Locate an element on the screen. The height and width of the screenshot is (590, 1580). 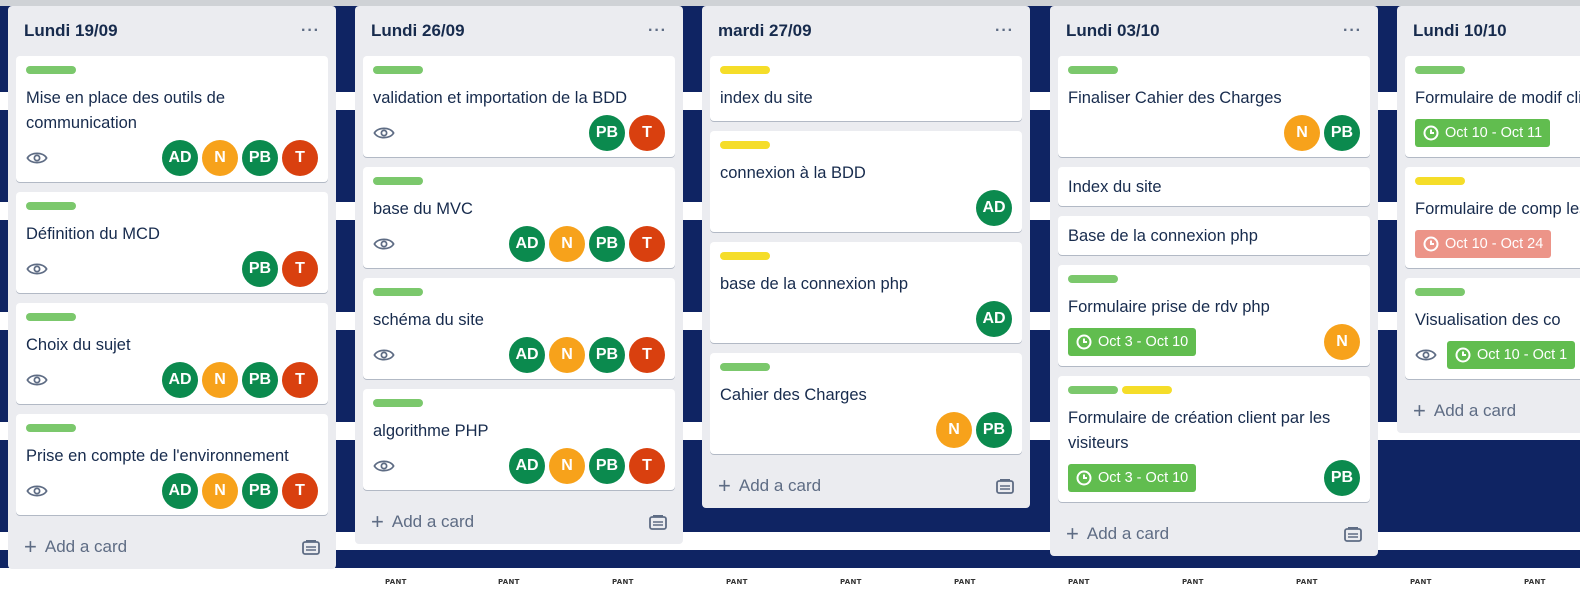
due-date-badge: Oct 10 - Oct 24 is located at coordinates (1483, 244).